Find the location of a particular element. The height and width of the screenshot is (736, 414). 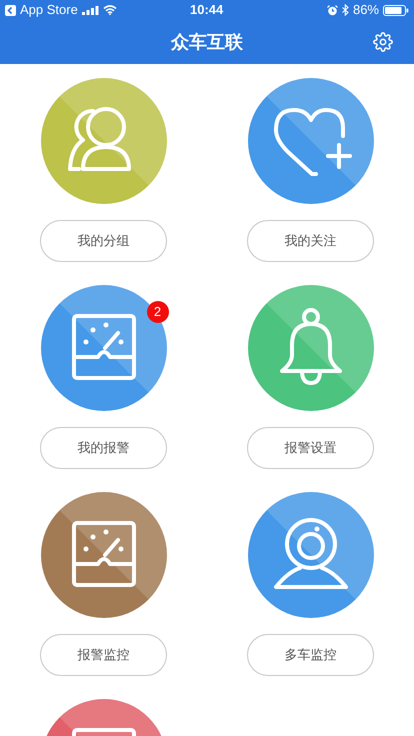

menu-button: 我的报警 is located at coordinates (103, 448).